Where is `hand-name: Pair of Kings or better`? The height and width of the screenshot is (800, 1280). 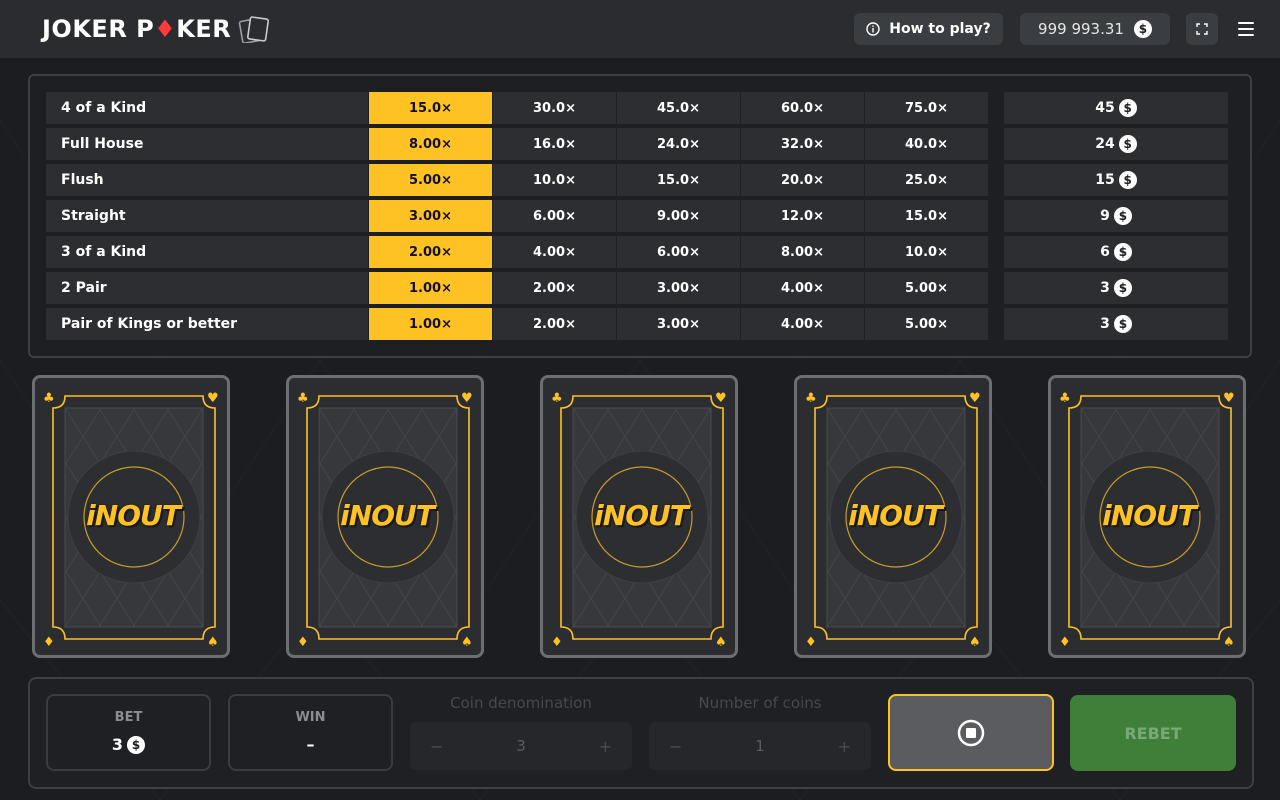 hand-name: Pair of Kings or better is located at coordinates (207, 324).